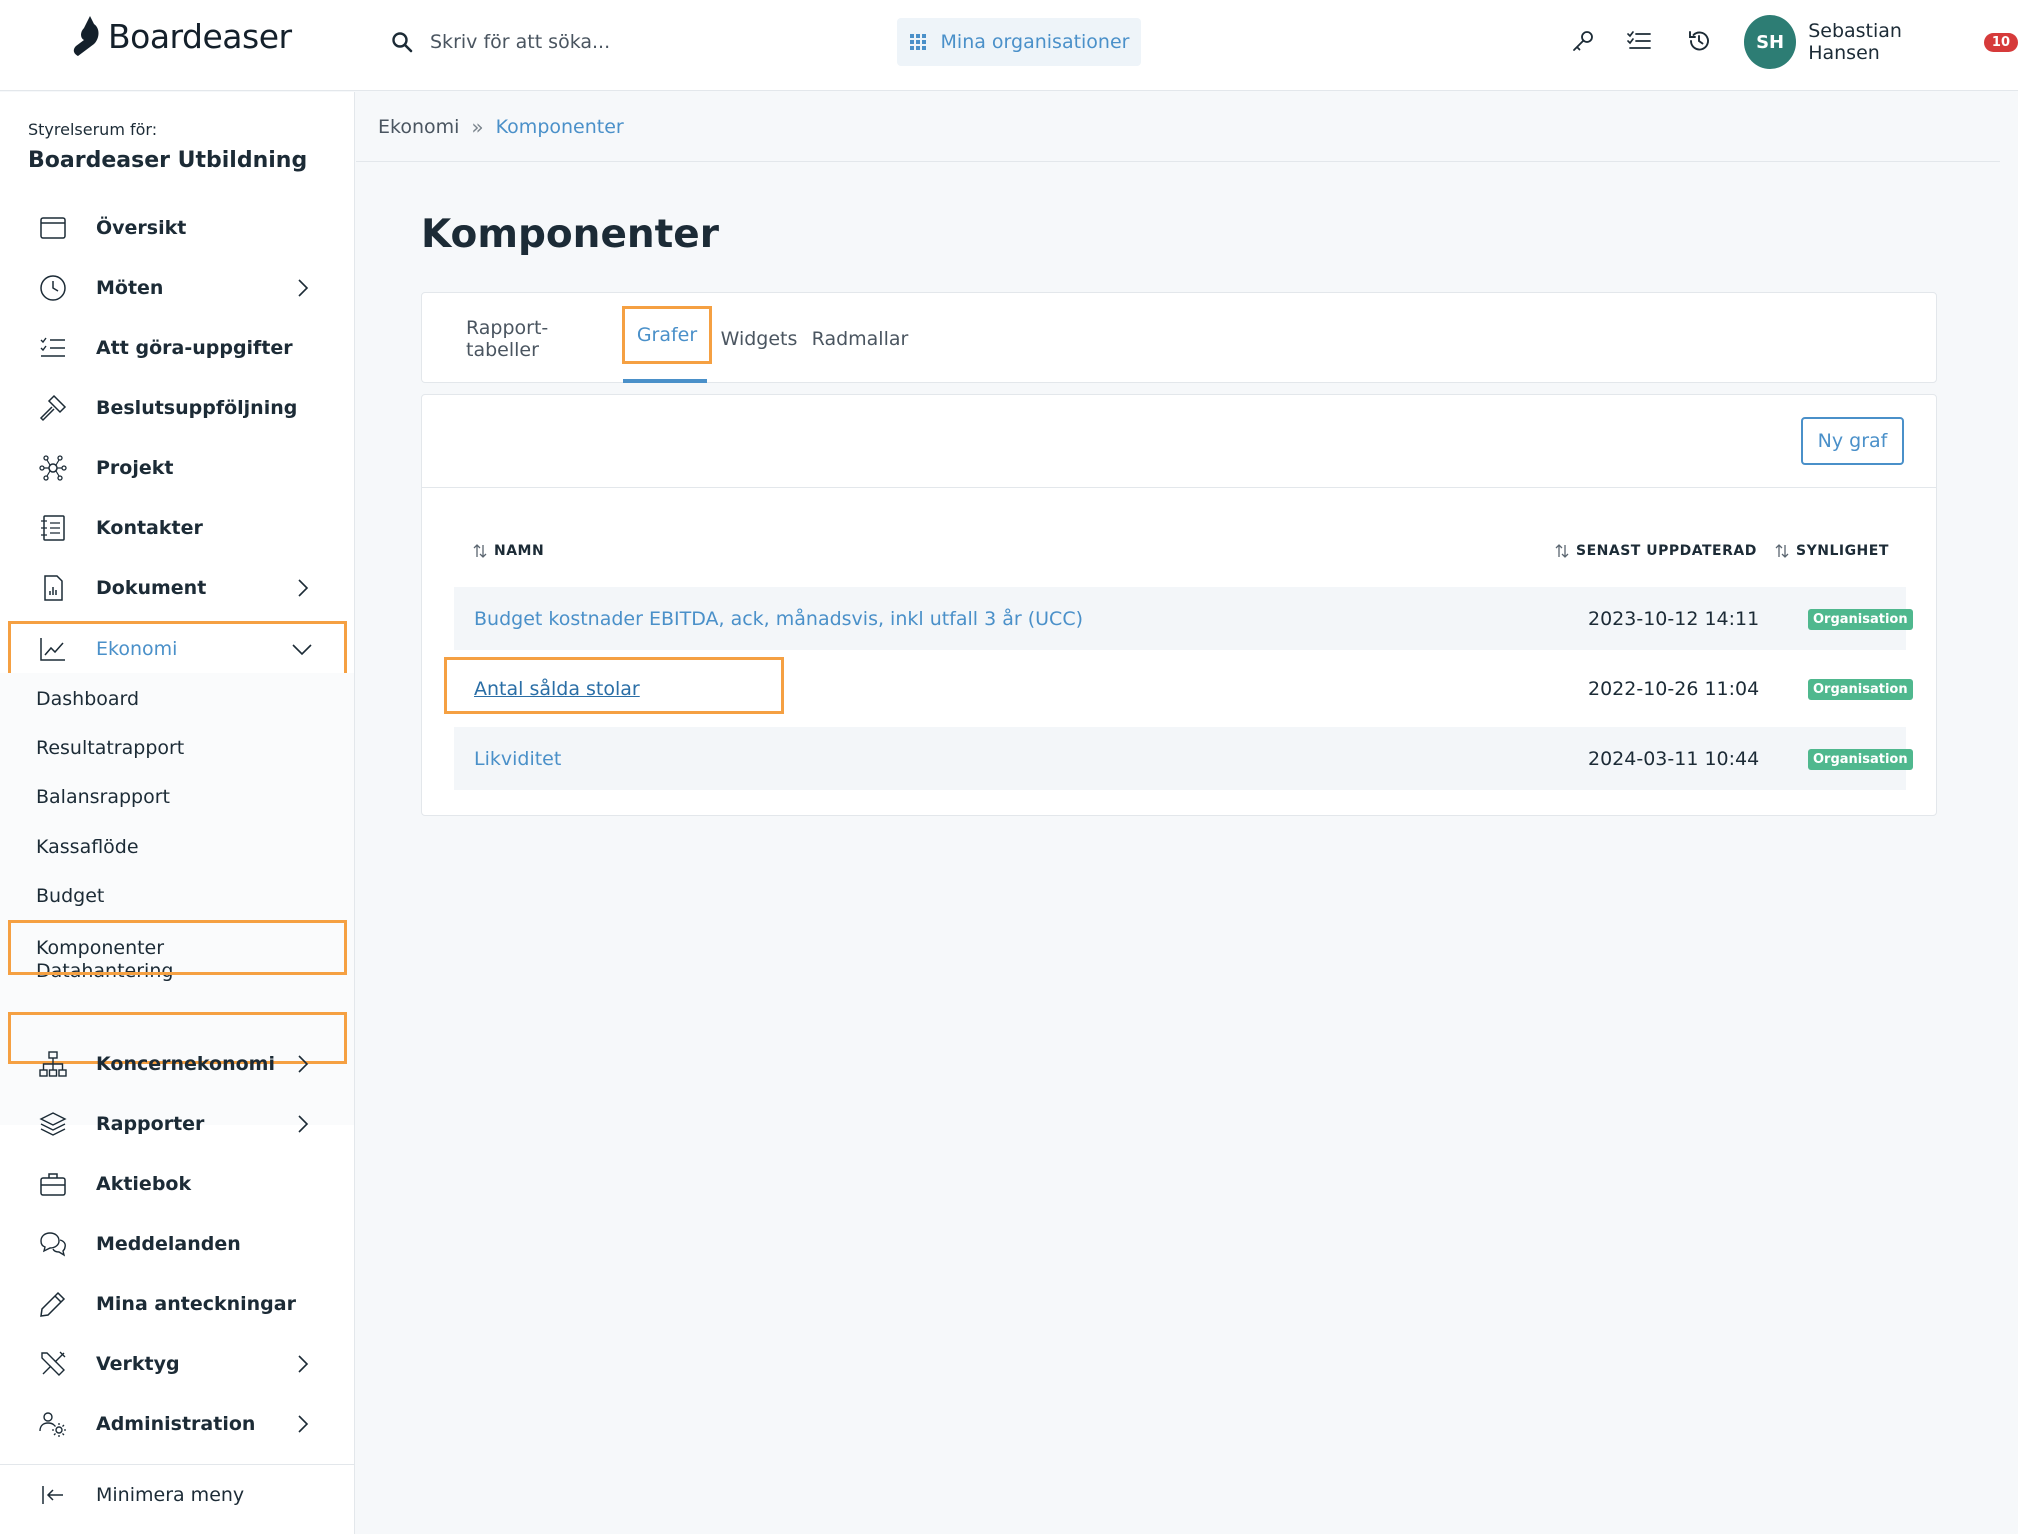 The height and width of the screenshot is (1534, 2018). I want to click on card-header: Ny graf, so click(1179, 441).